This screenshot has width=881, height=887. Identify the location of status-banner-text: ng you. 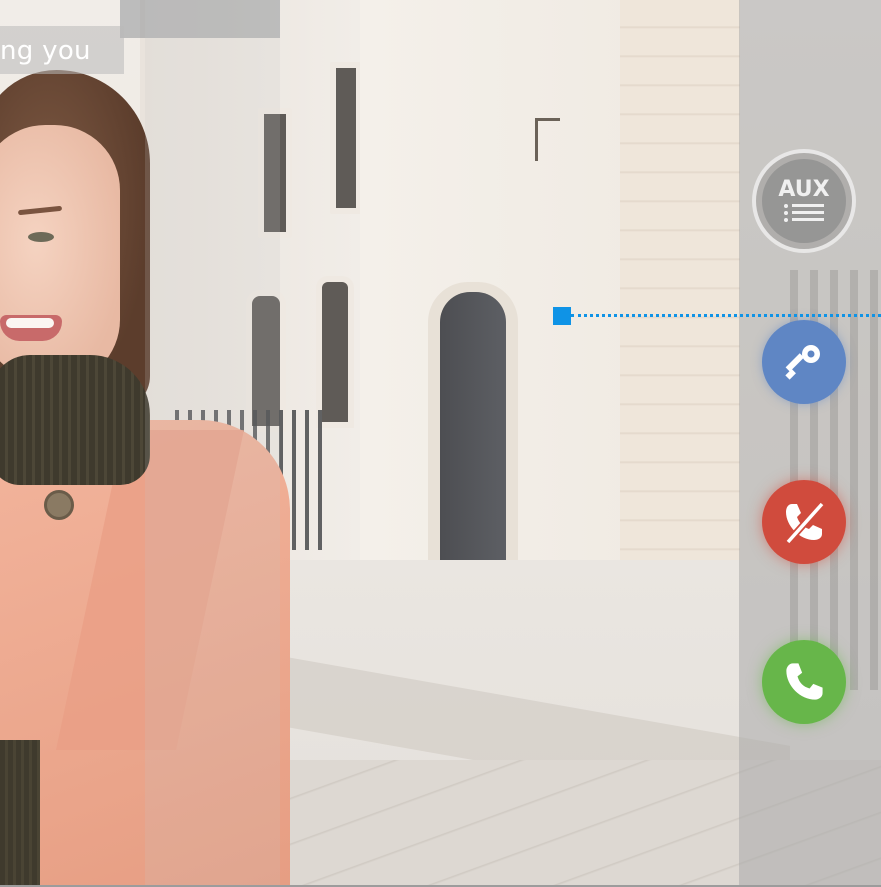
(45, 51).